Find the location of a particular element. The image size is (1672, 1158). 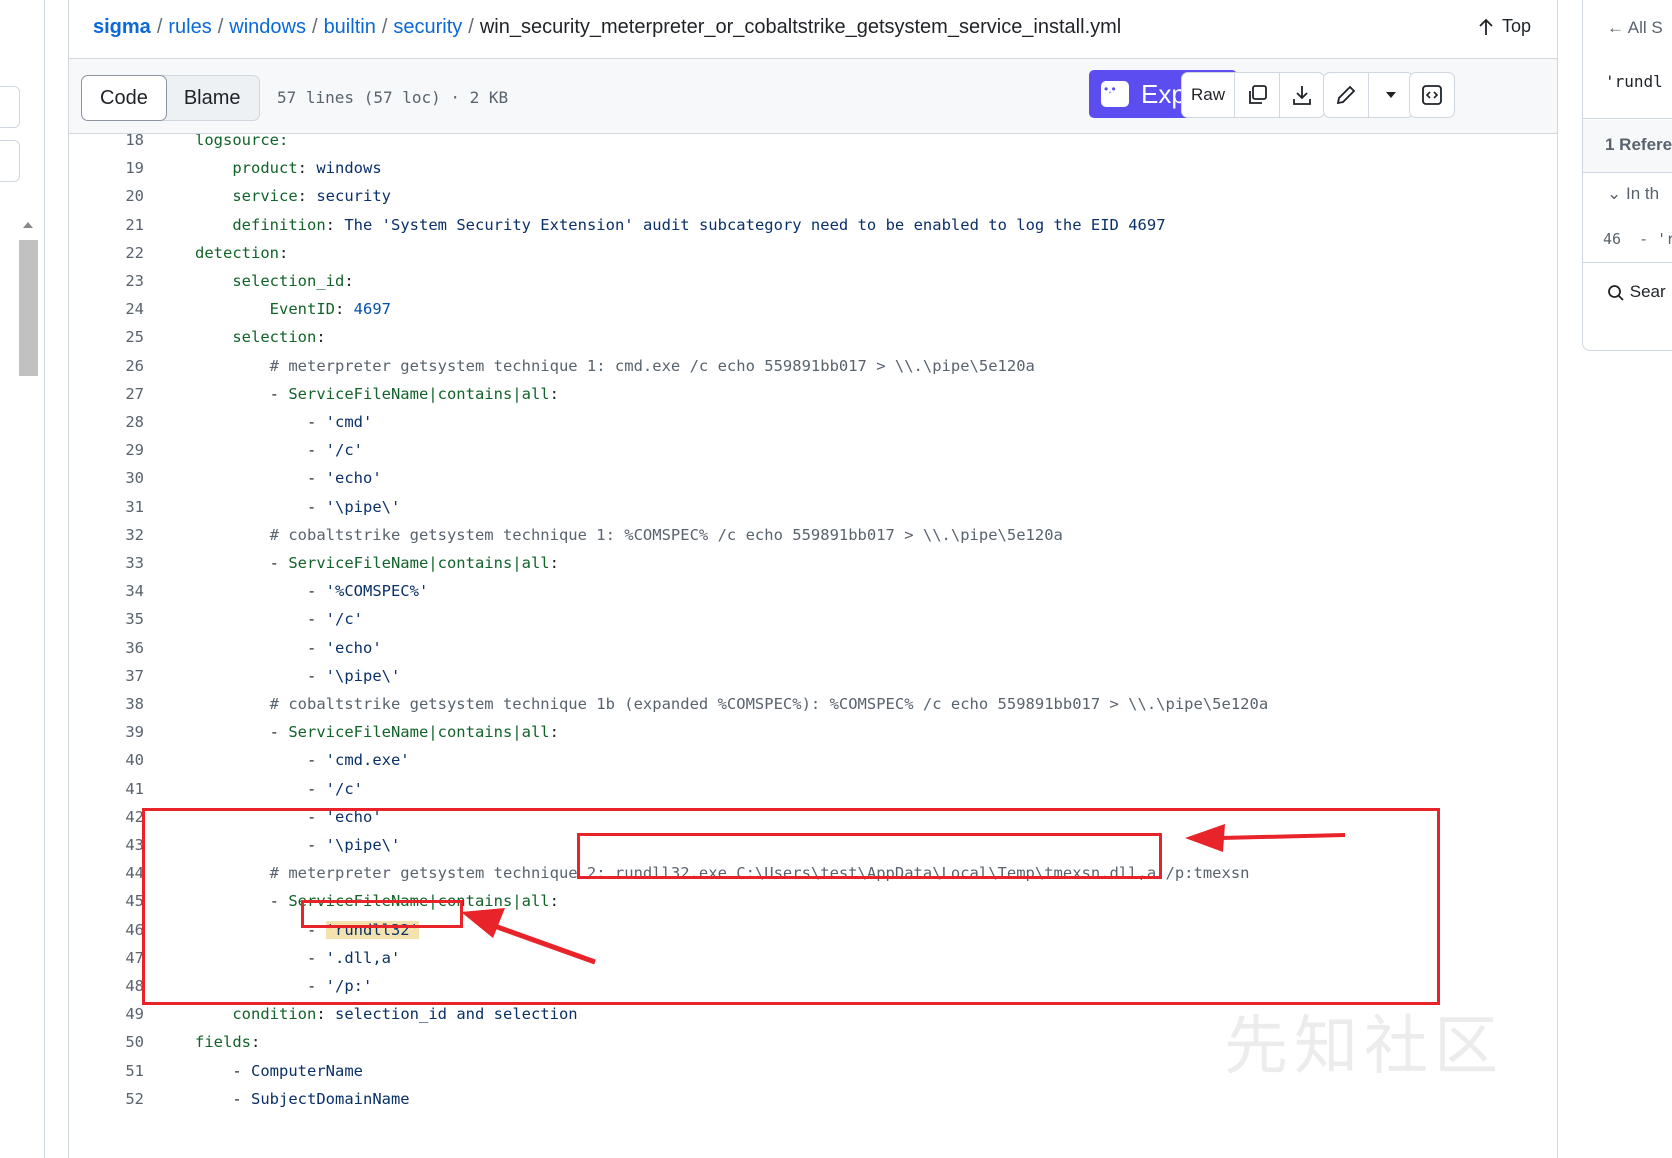

reference-group-toggle: ⌄ In th is located at coordinates (1639, 194).